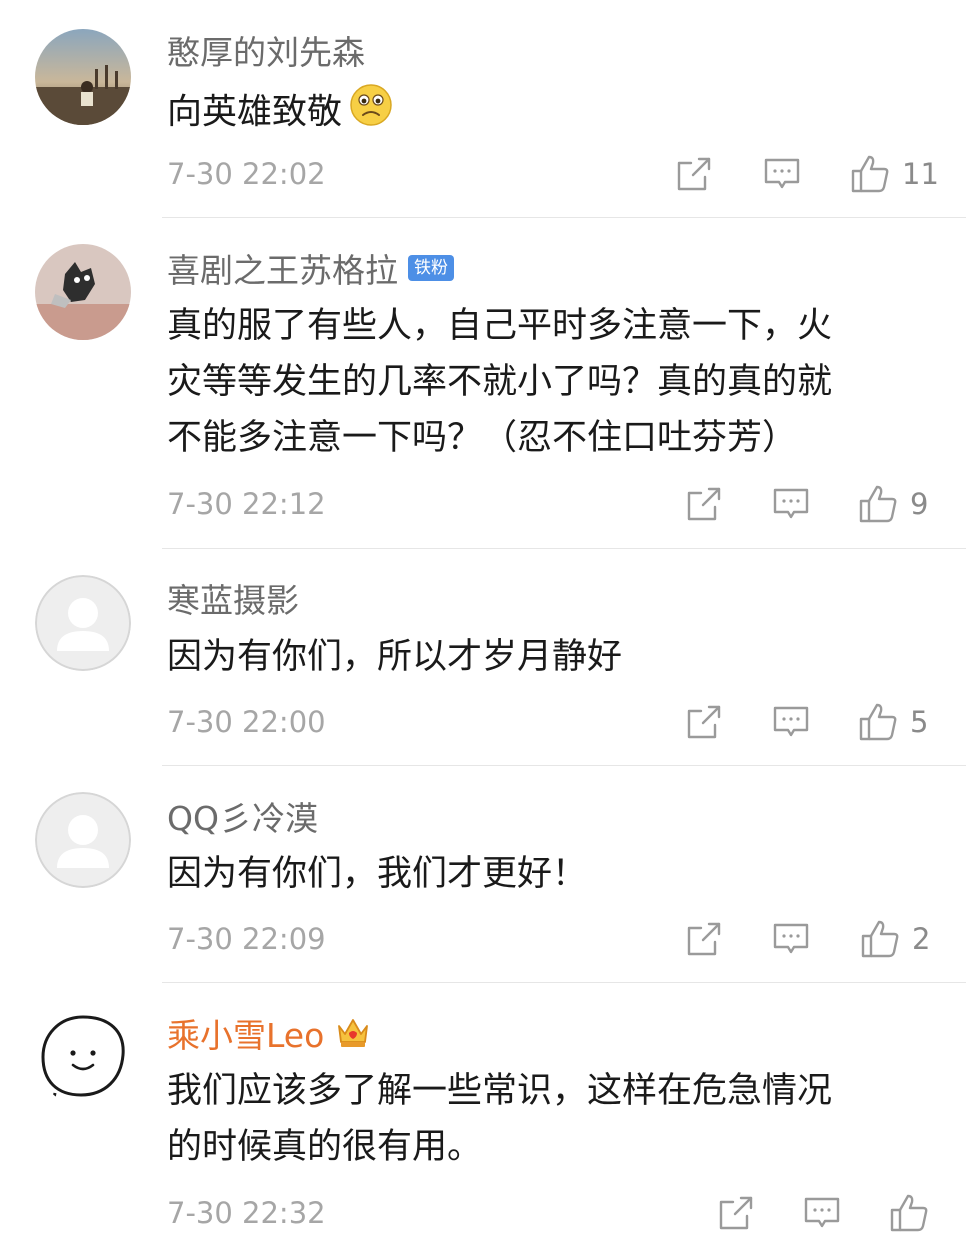 This screenshot has height=1237, width=966. I want to click on comment-text: 向英雄致敬, so click(547, 113).